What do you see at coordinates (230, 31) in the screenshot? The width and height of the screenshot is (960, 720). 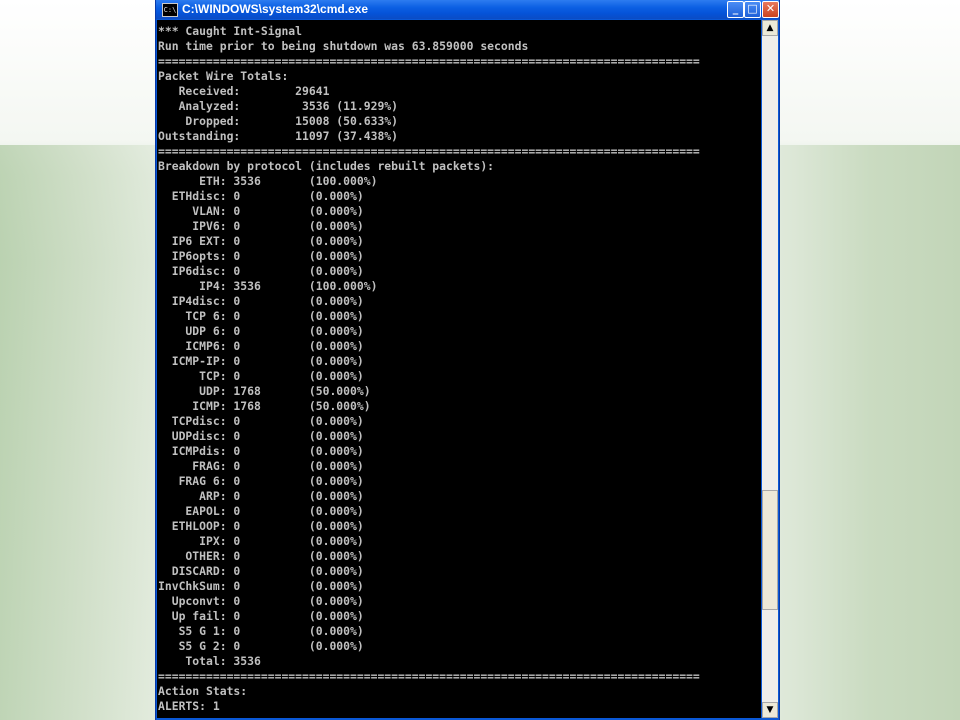 I see `console-line: *** Caught Int-Signal` at bounding box center [230, 31].